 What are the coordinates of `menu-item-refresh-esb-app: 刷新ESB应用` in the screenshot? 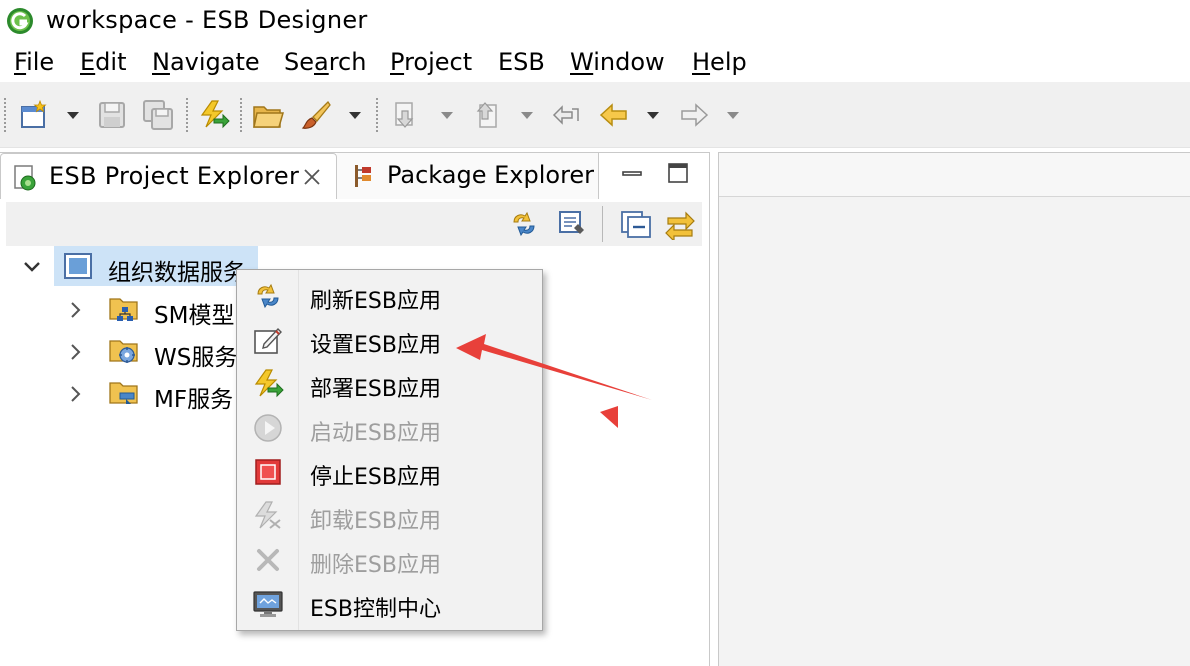 It's located at (389, 296).